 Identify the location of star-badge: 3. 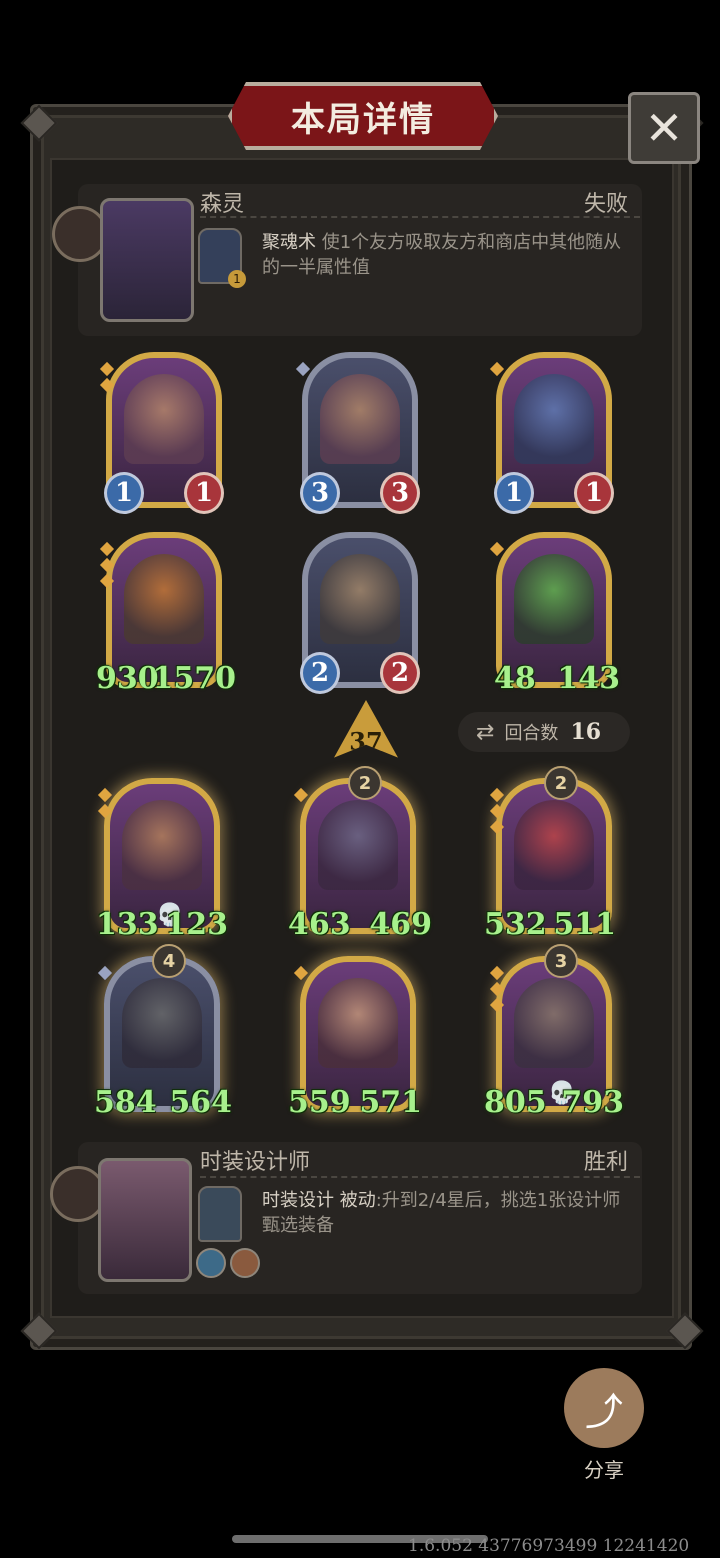
(561, 961).